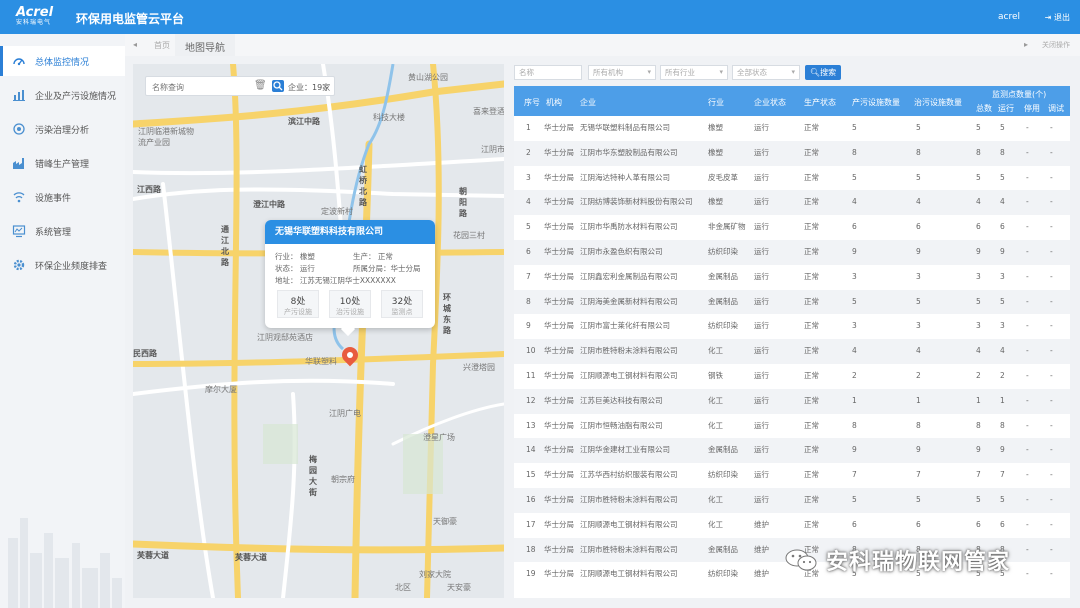 The image size is (1080, 608). What do you see at coordinates (1026, 44) in the screenshot?
I see `tab-next-button: ▸` at bounding box center [1026, 44].